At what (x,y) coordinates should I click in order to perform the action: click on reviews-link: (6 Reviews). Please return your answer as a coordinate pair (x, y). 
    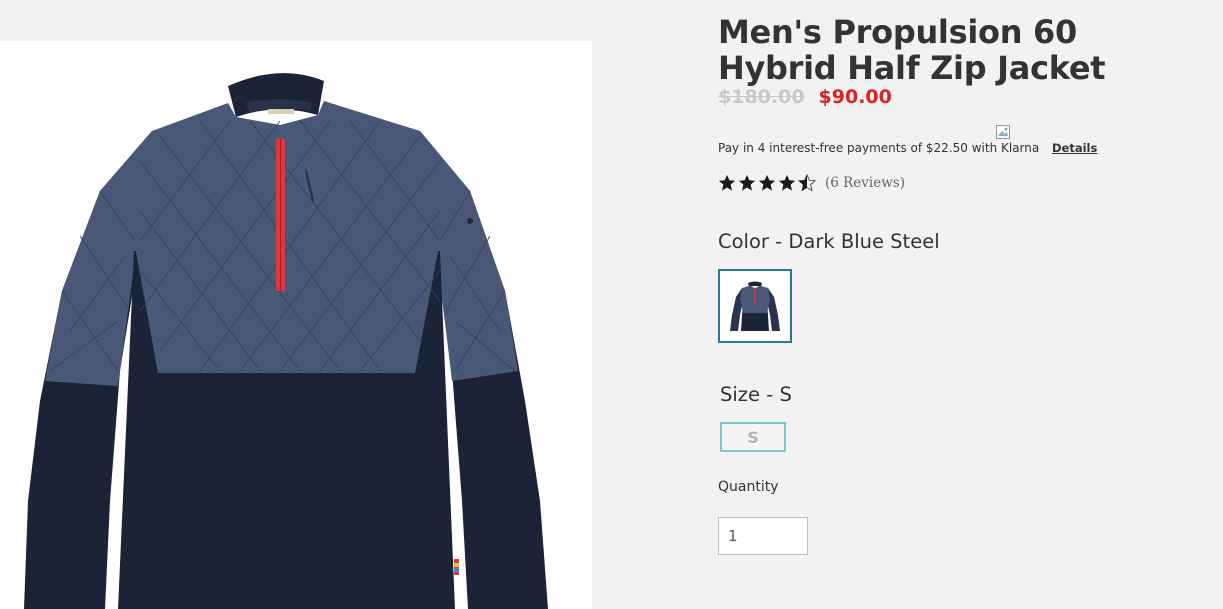
    Looking at the image, I should click on (865, 183).